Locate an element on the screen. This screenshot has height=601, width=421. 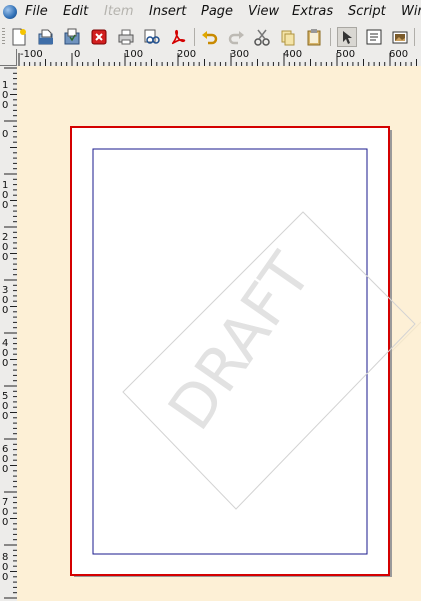
ruler-label: 700 is located at coordinates (5, 512).